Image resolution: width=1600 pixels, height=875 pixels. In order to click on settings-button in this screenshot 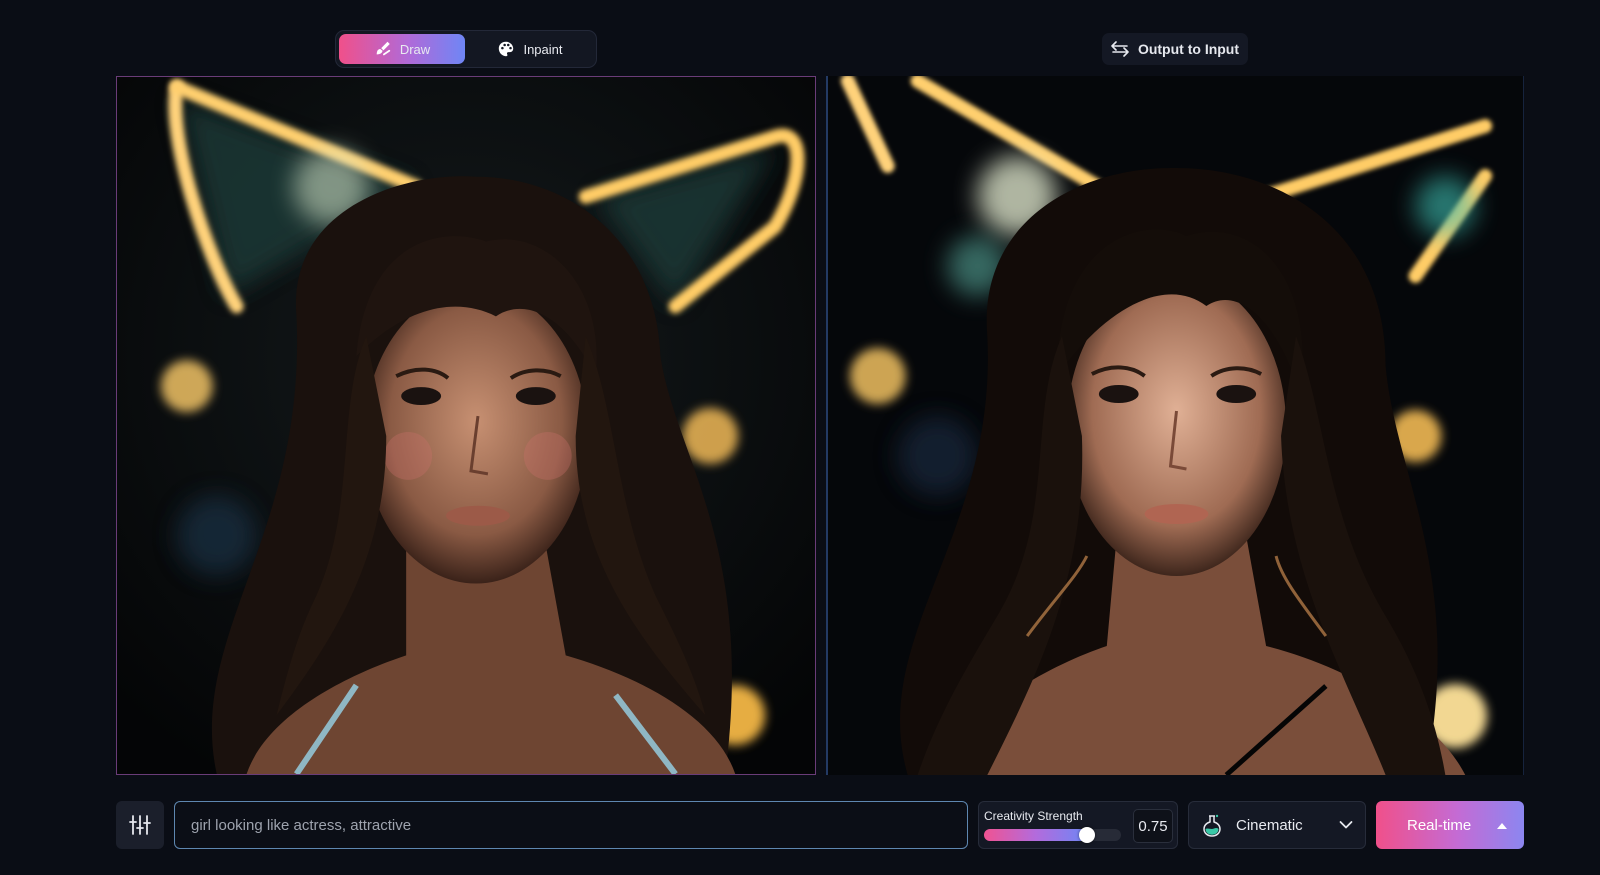, I will do `click(140, 825)`.